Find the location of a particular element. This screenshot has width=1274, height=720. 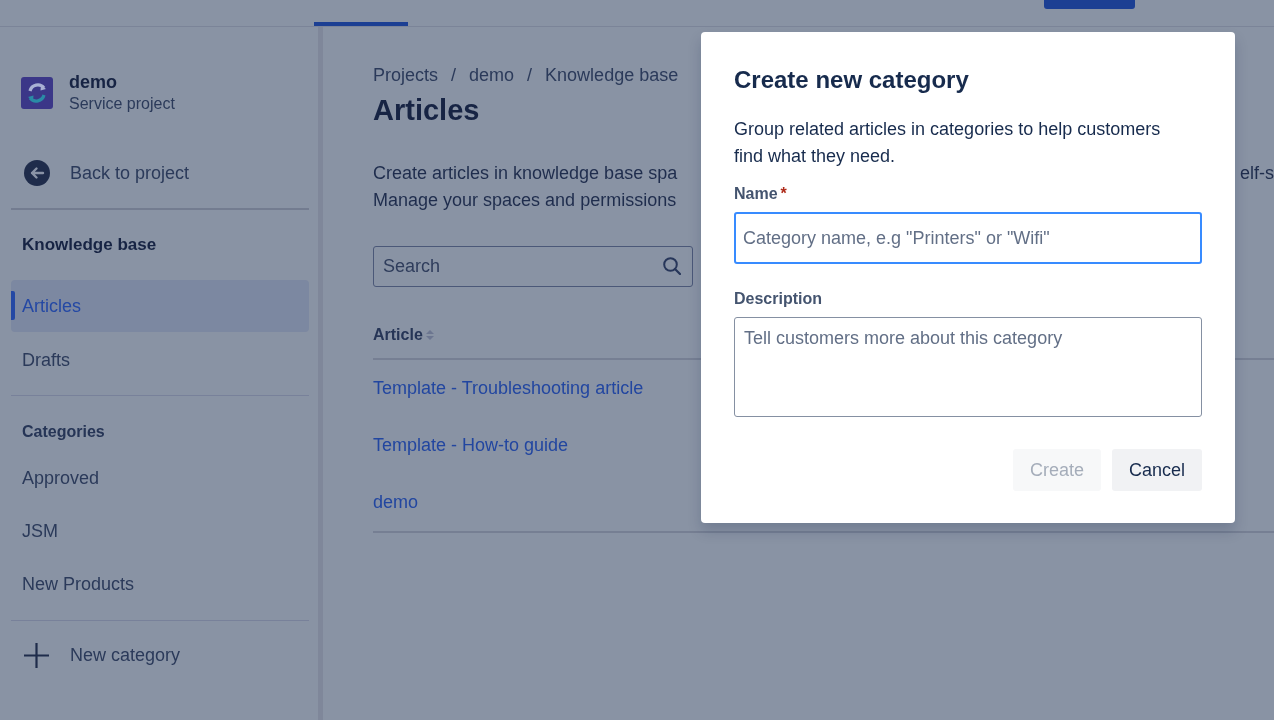

search-icon is located at coordinates (672, 266).